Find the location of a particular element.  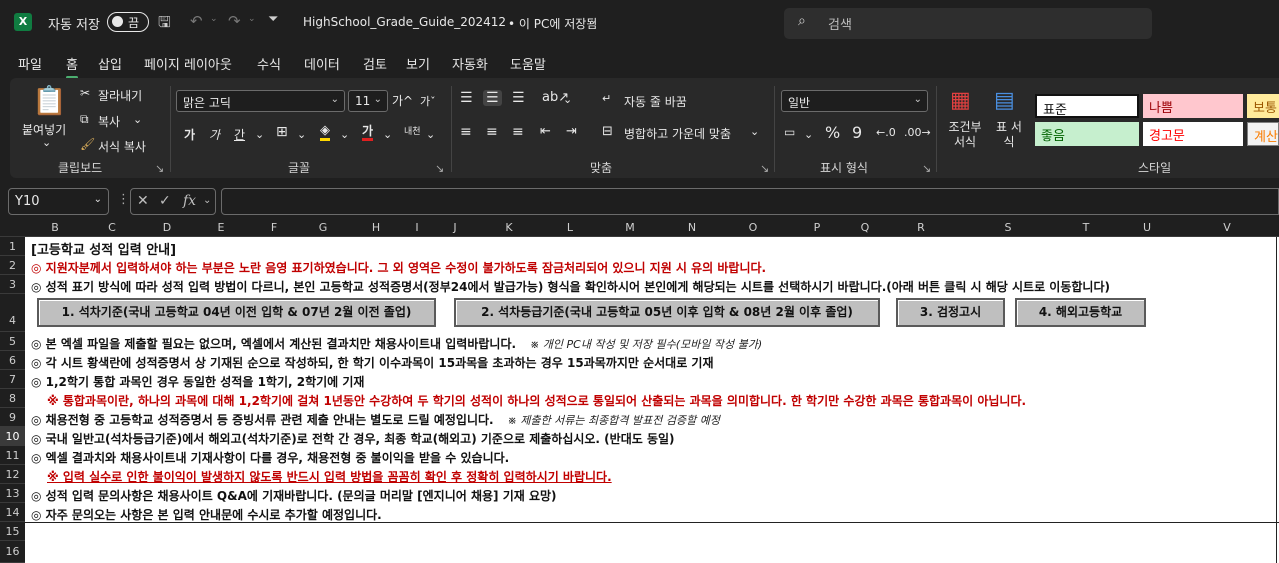

name-box: Y10 ⌄ is located at coordinates (58, 201).